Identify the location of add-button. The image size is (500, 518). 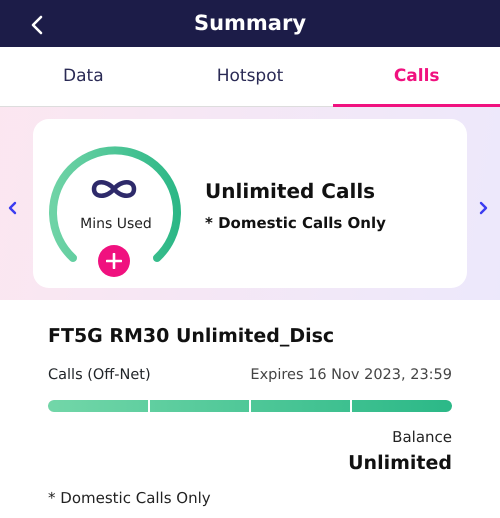
(114, 261).